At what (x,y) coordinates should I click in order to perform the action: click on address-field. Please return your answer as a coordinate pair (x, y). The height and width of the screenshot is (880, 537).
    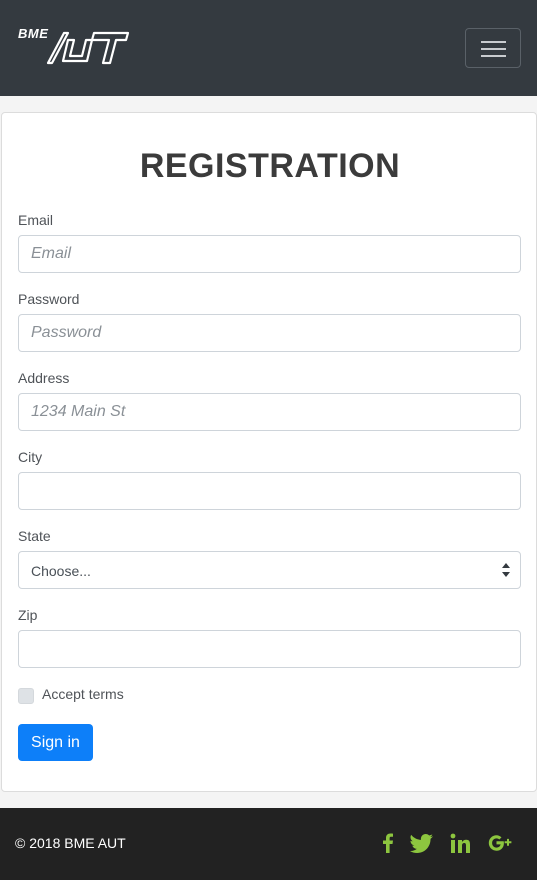
    Looking at the image, I should click on (269, 412).